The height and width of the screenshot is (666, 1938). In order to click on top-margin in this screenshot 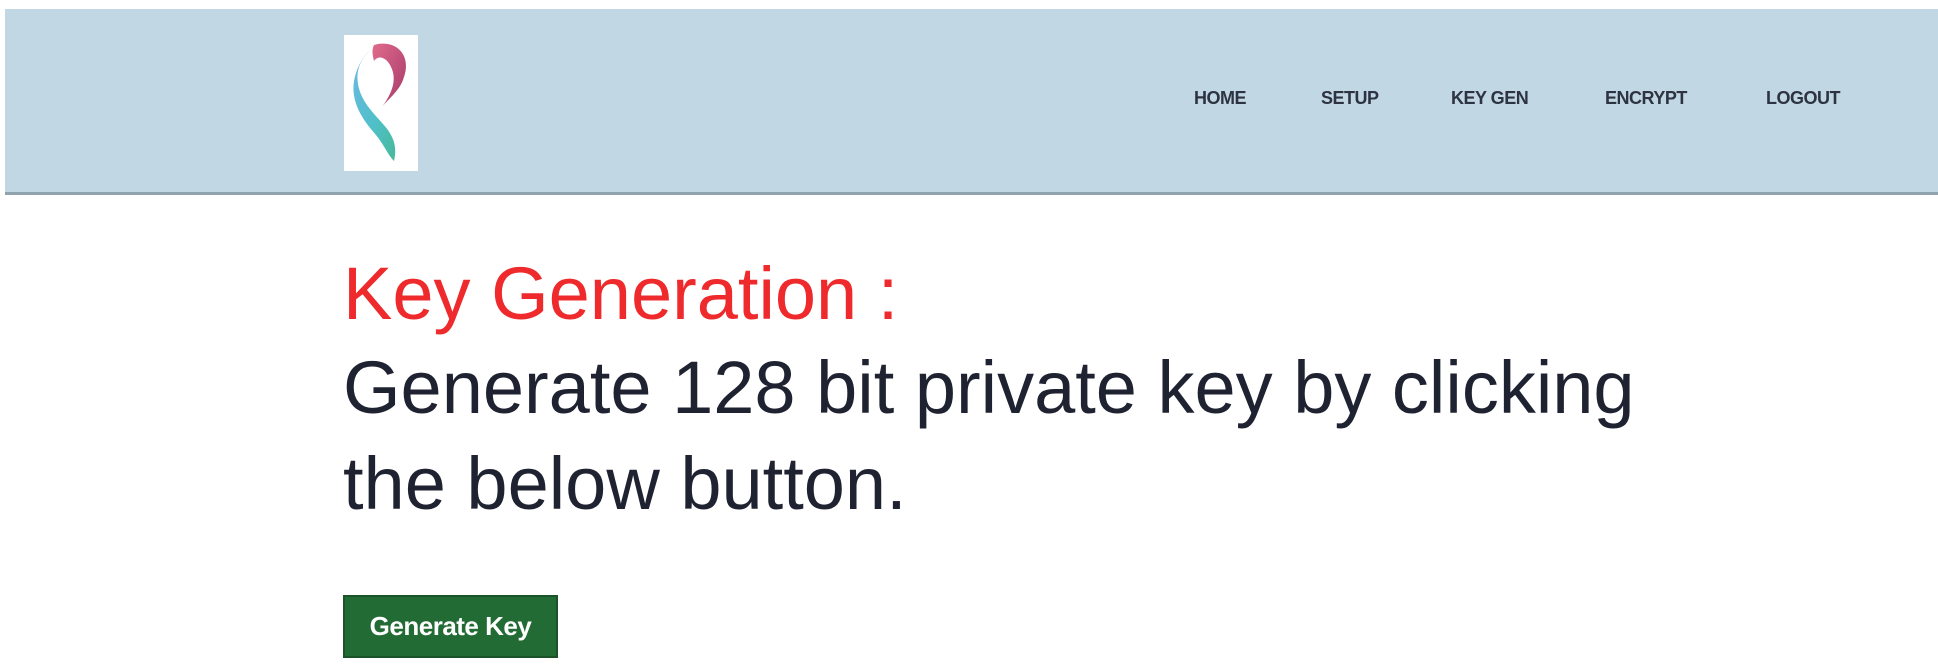, I will do `click(969, 4)`.